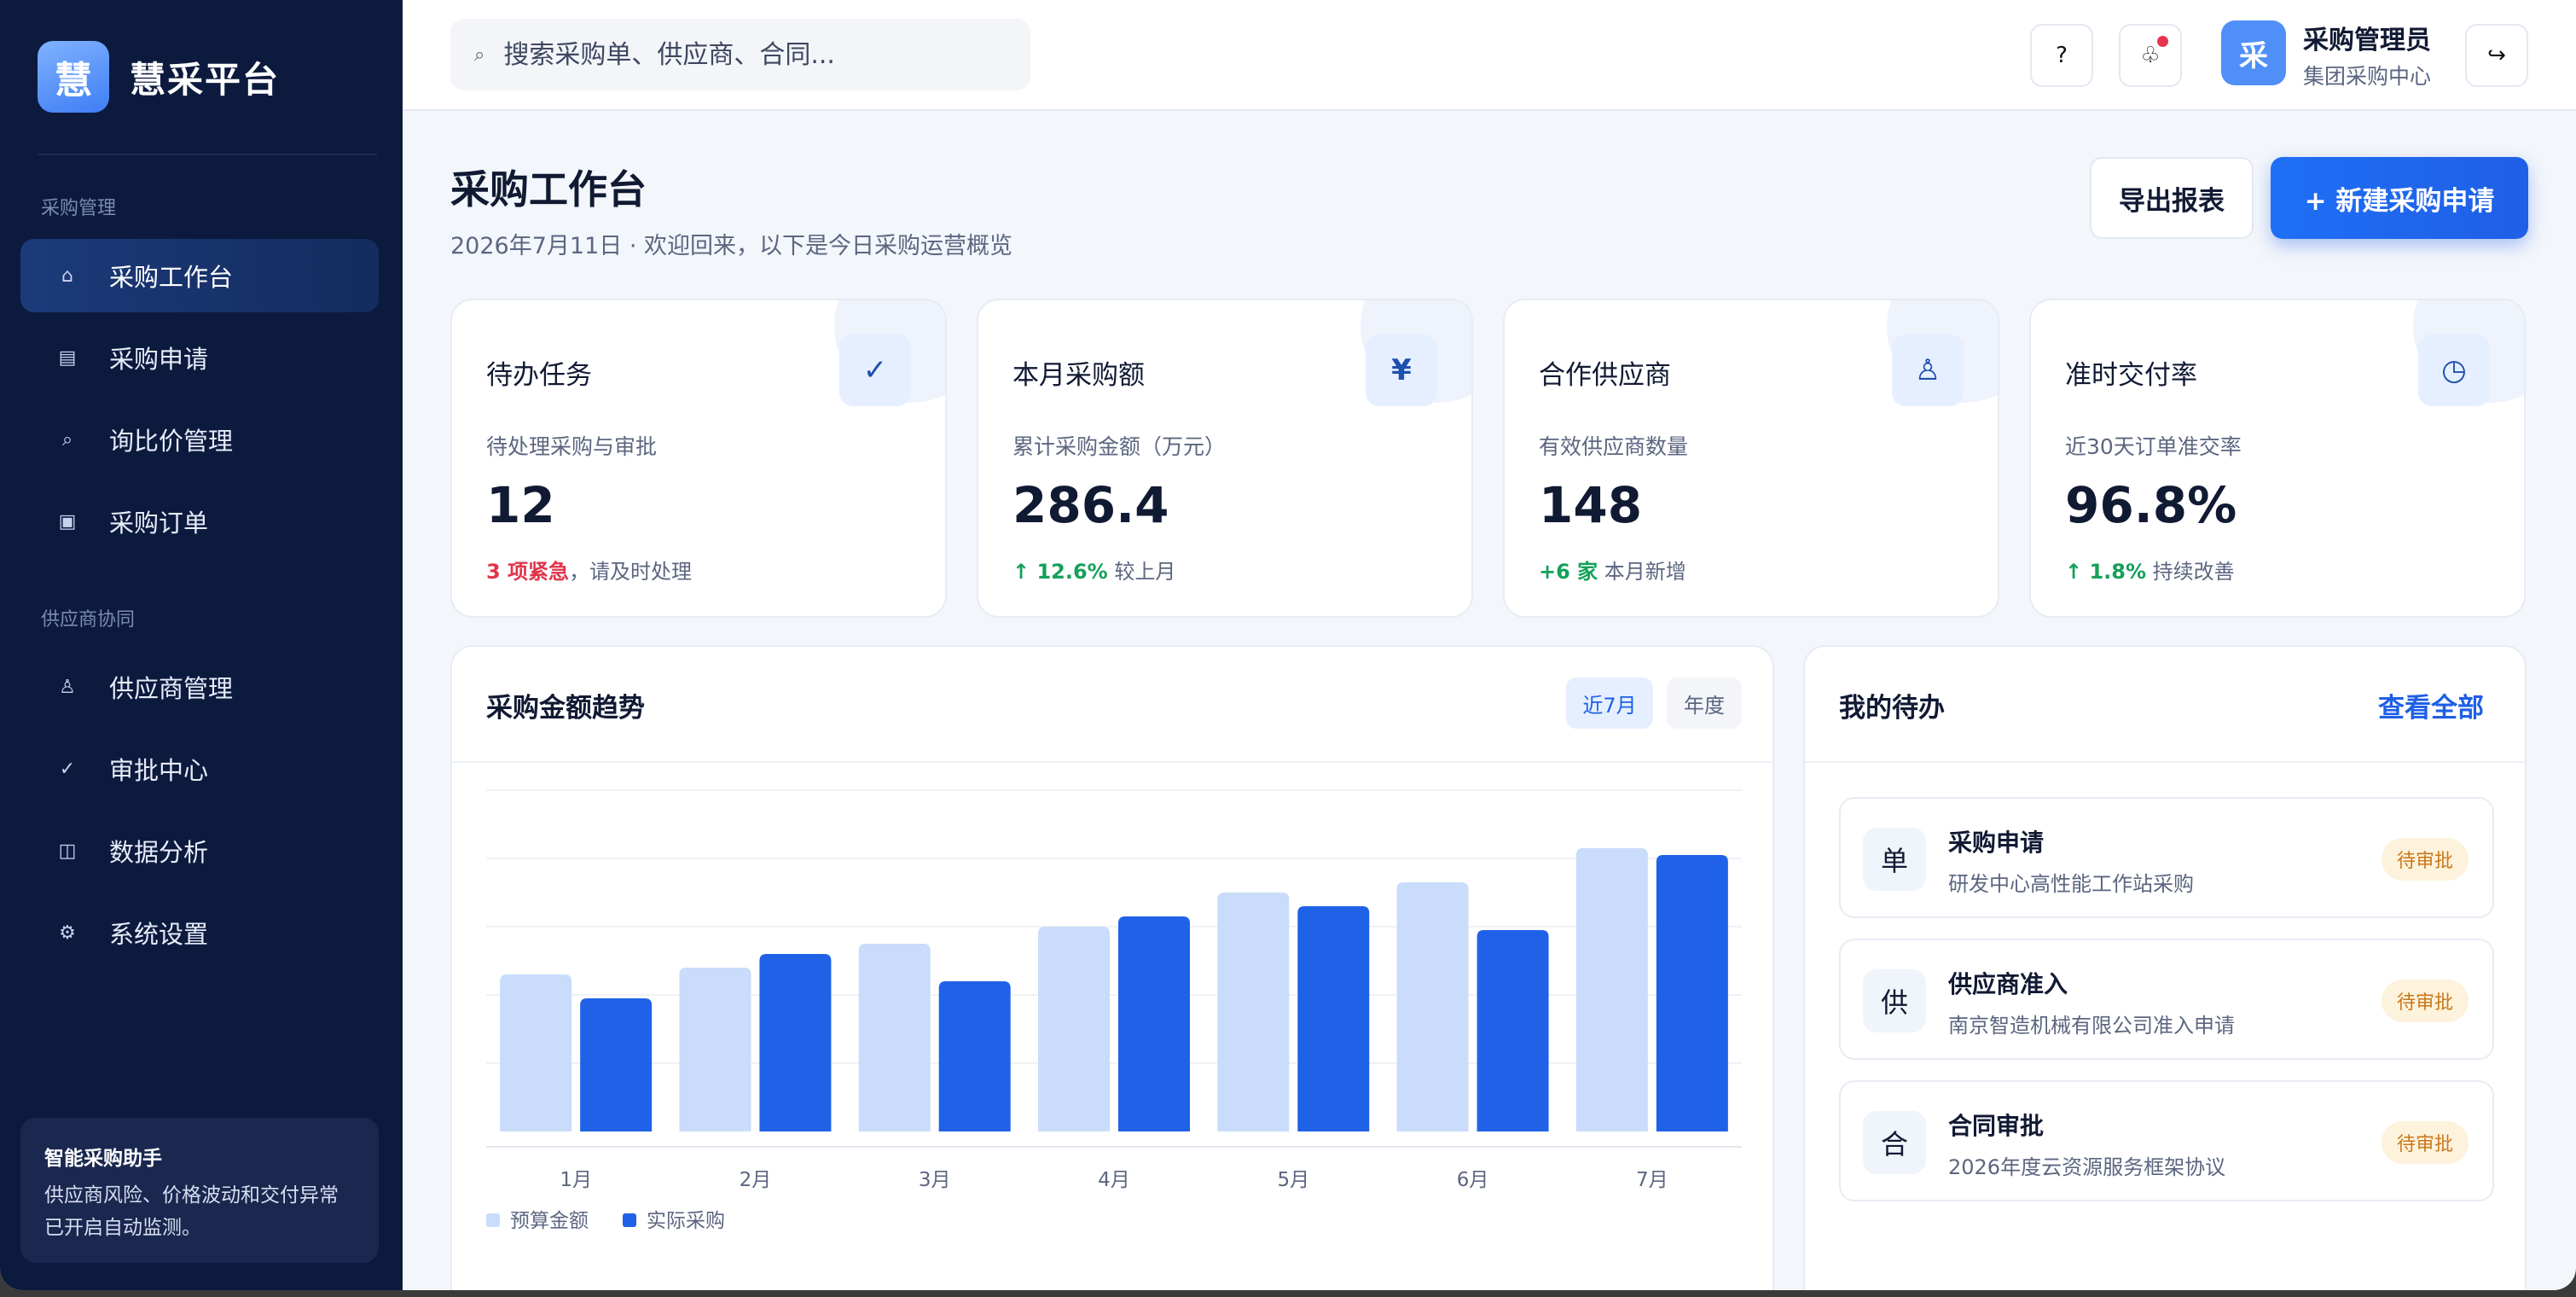 The image size is (2576, 1297). What do you see at coordinates (1119, 446) in the screenshot?
I see `stat-description: 累计采购金额（万元）` at bounding box center [1119, 446].